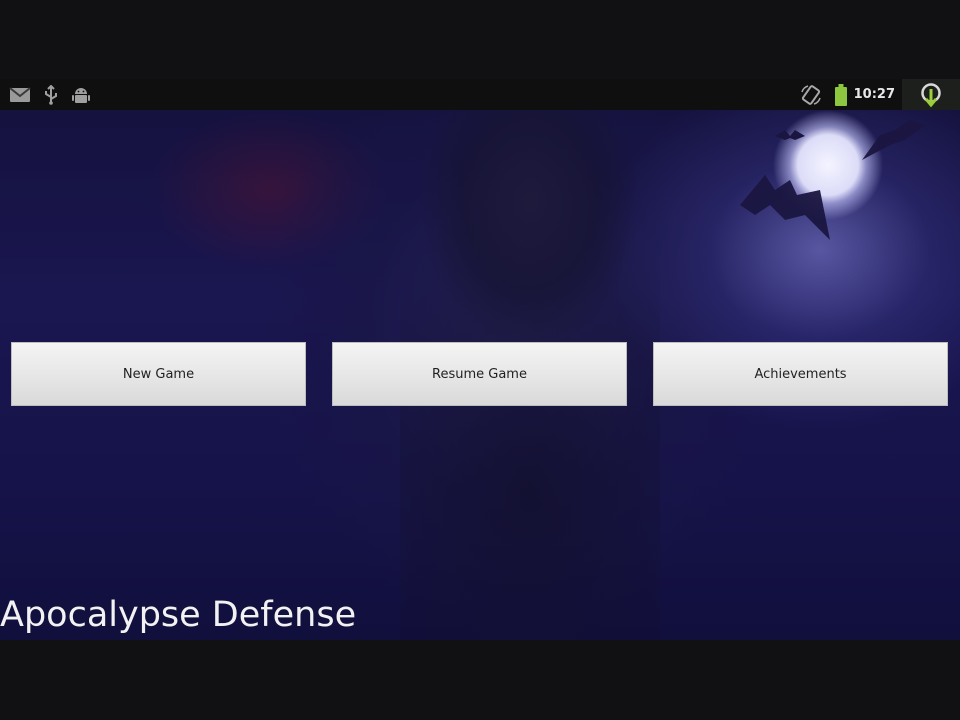 Image resolution: width=960 pixels, height=720 pixels. I want to click on achievements-button: Achievements, so click(800, 374).